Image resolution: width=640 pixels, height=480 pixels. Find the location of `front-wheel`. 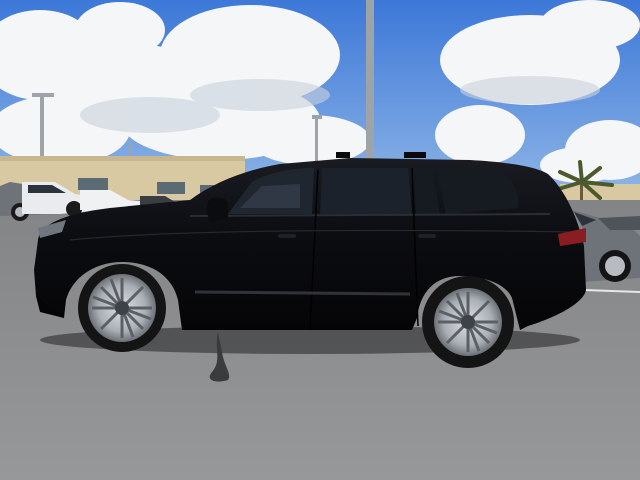

front-wheel is located at coordinates (122, 308).